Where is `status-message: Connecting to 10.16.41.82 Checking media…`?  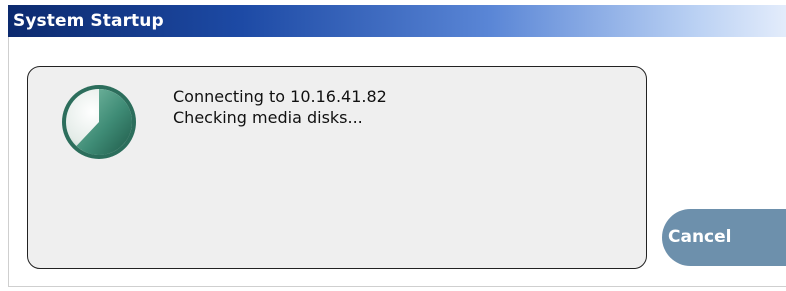
status-message: Connecting to 10.16.41.82 Checking media… is located at coordinates (280, 107).